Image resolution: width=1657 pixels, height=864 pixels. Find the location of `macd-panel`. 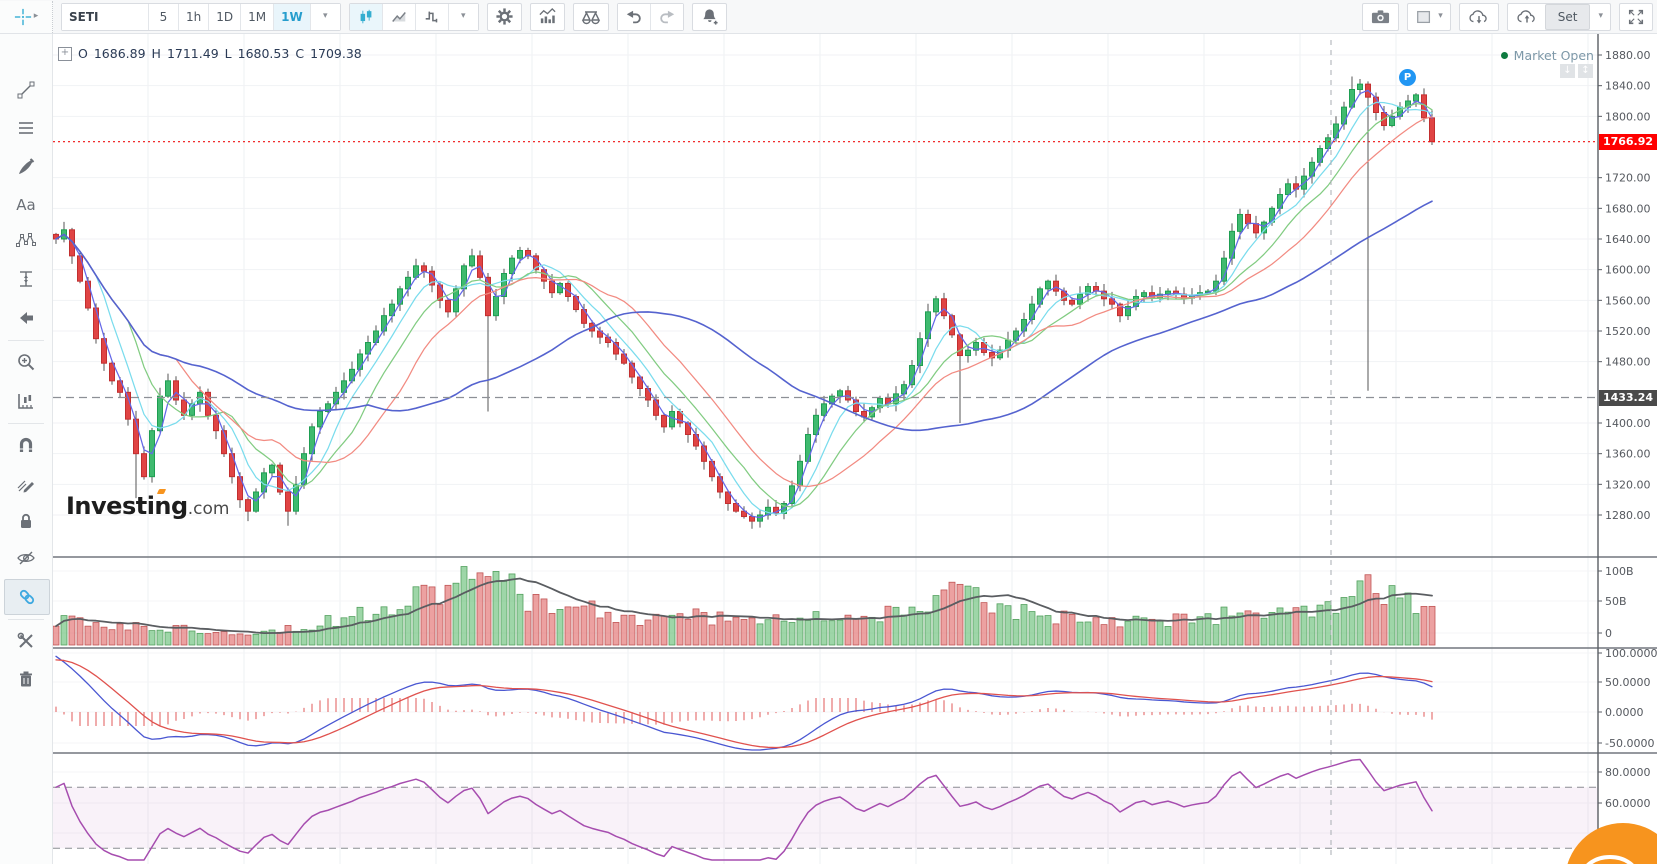

macd-panel is located at coordinates (825, 700).